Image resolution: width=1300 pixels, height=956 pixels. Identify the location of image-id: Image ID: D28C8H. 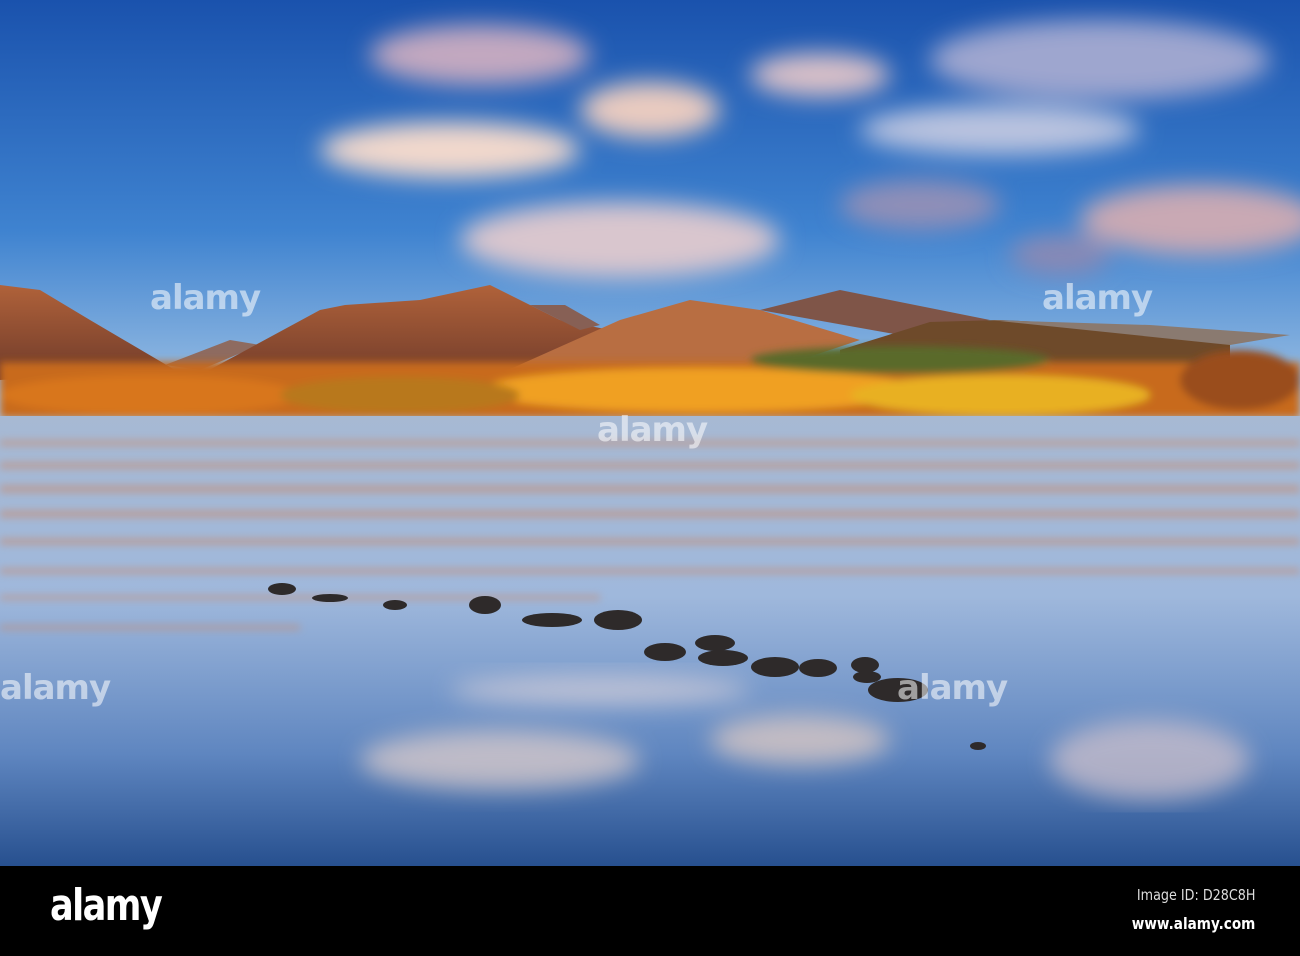
(1195, 895).